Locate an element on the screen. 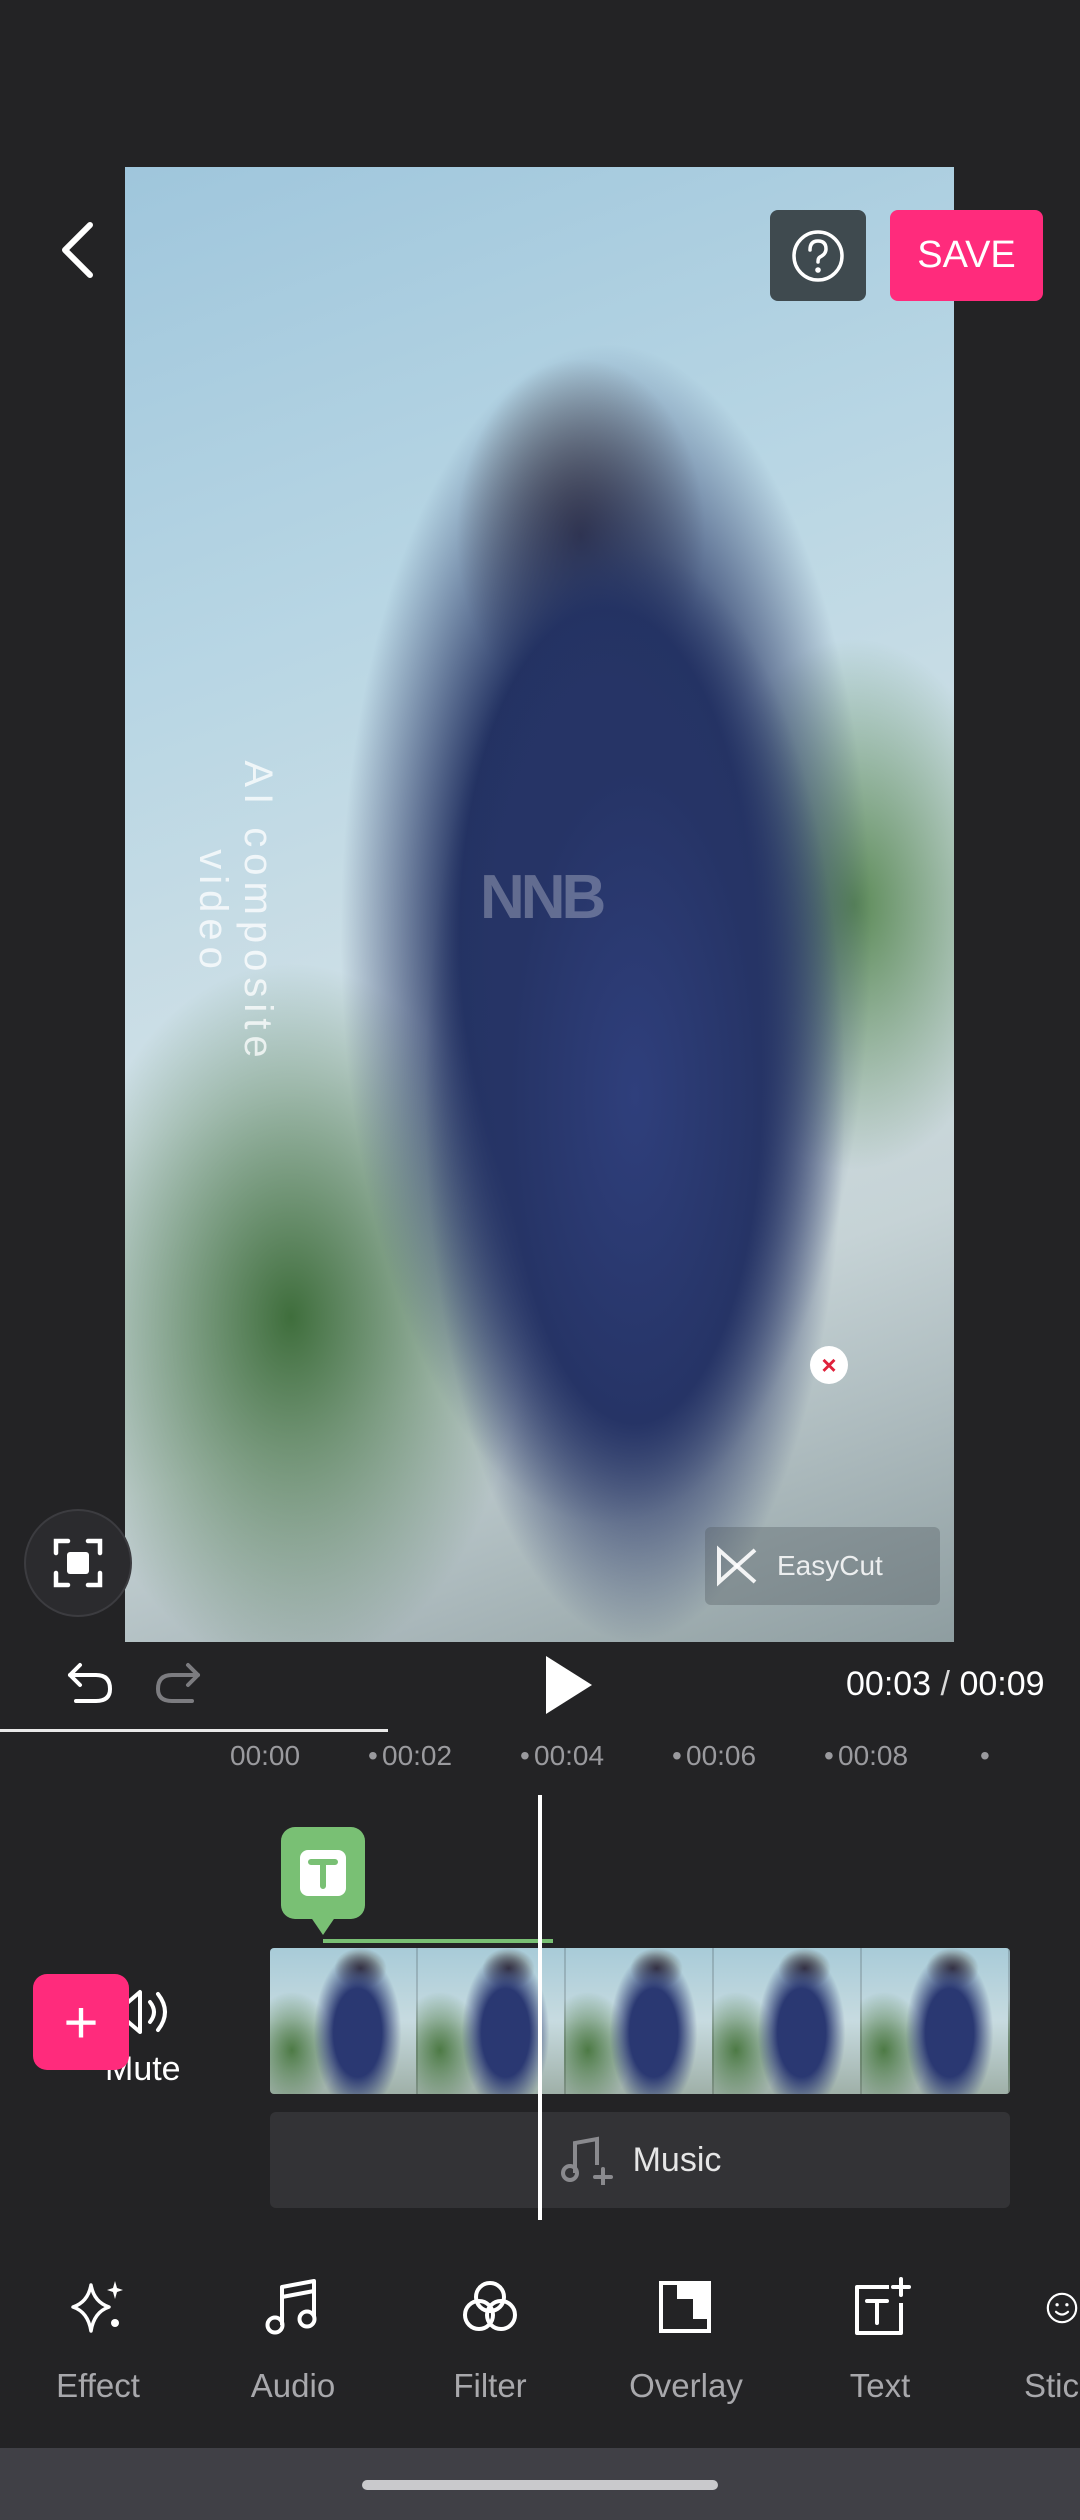  play-button is located at coordinates (568, 1685).